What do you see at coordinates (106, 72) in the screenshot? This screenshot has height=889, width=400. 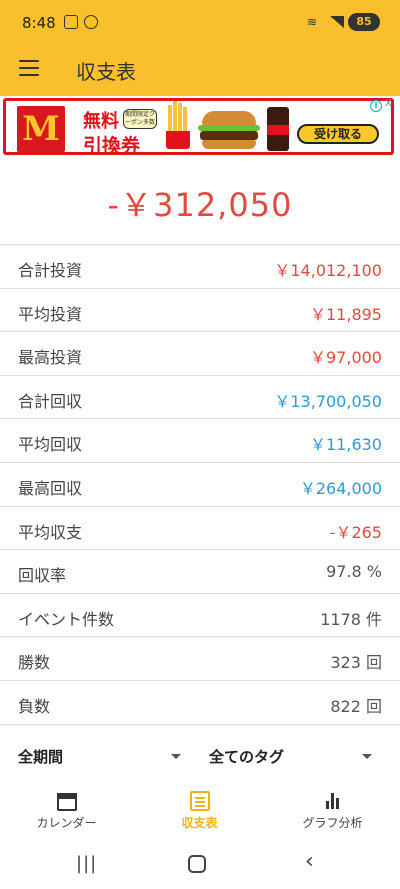 I see `page-title: 収支表` at bounding box center [106, 72].